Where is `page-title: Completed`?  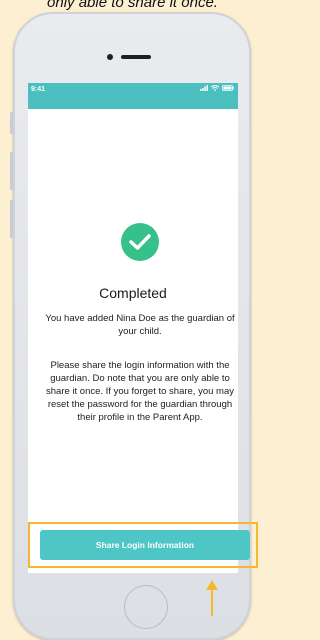 page-title: Completed is located at coordinates (133, 293).